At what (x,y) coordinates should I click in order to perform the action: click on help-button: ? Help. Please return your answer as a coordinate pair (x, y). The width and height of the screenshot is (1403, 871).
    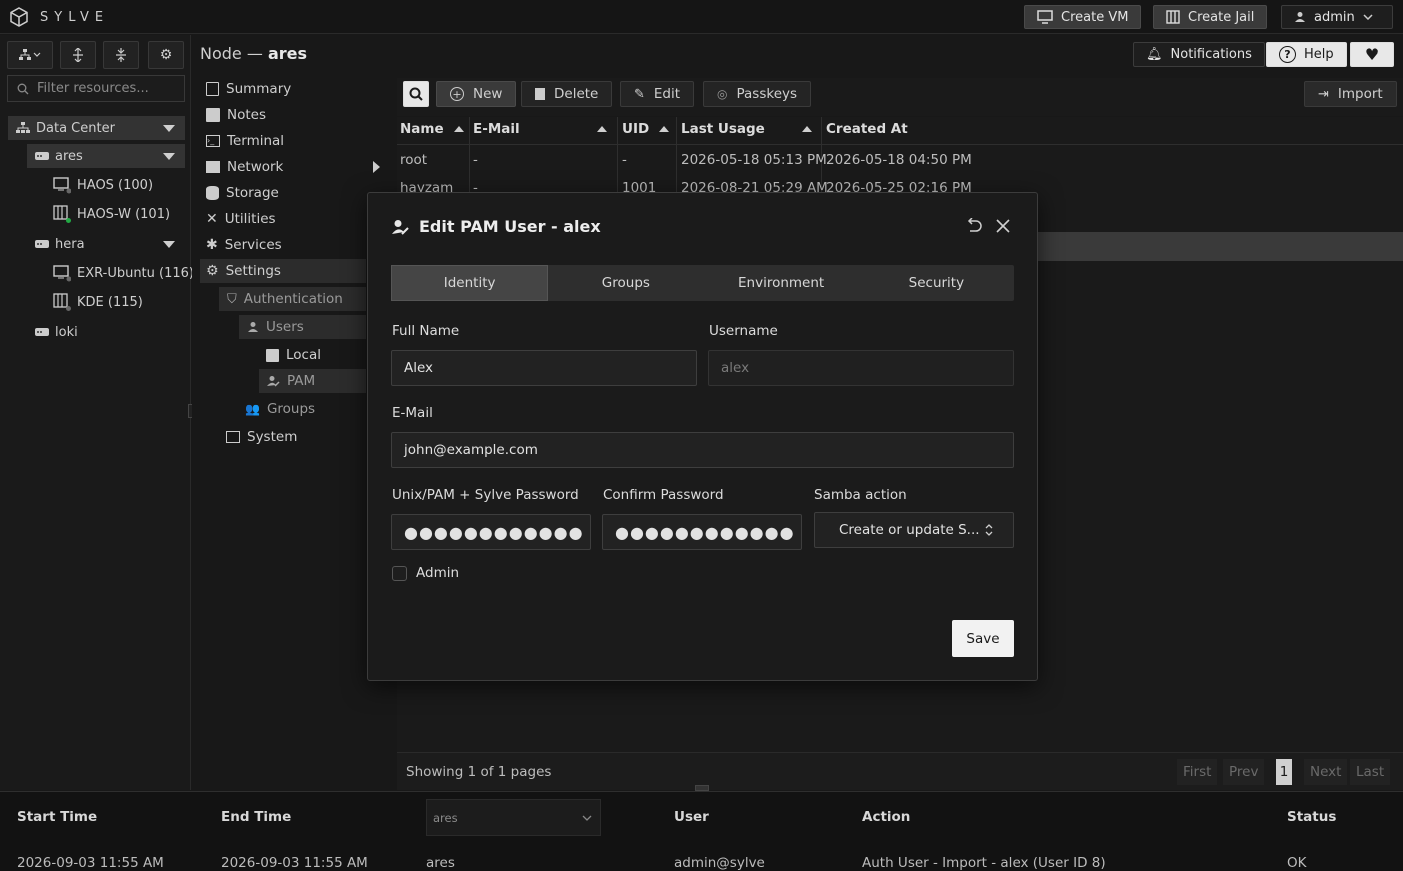
    Looking at the image, I should click on (1306, 54).